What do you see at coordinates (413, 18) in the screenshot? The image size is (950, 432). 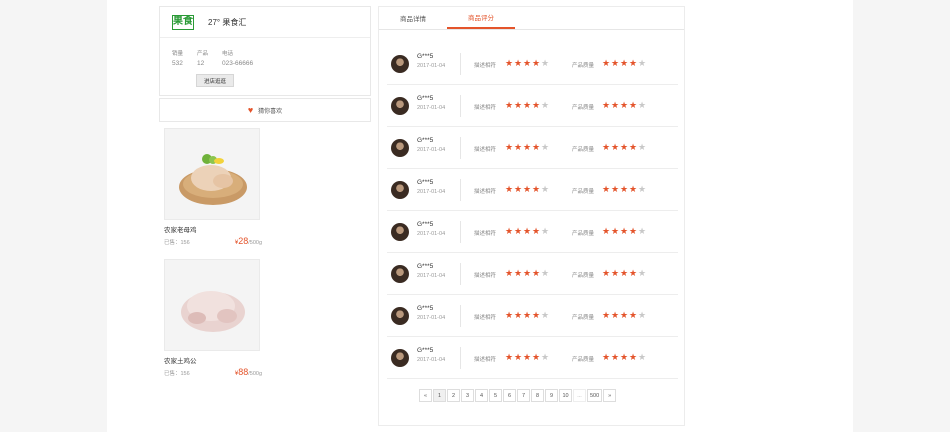 I see `tab-product-details: 商品详情` at bounding box center [413, 18].